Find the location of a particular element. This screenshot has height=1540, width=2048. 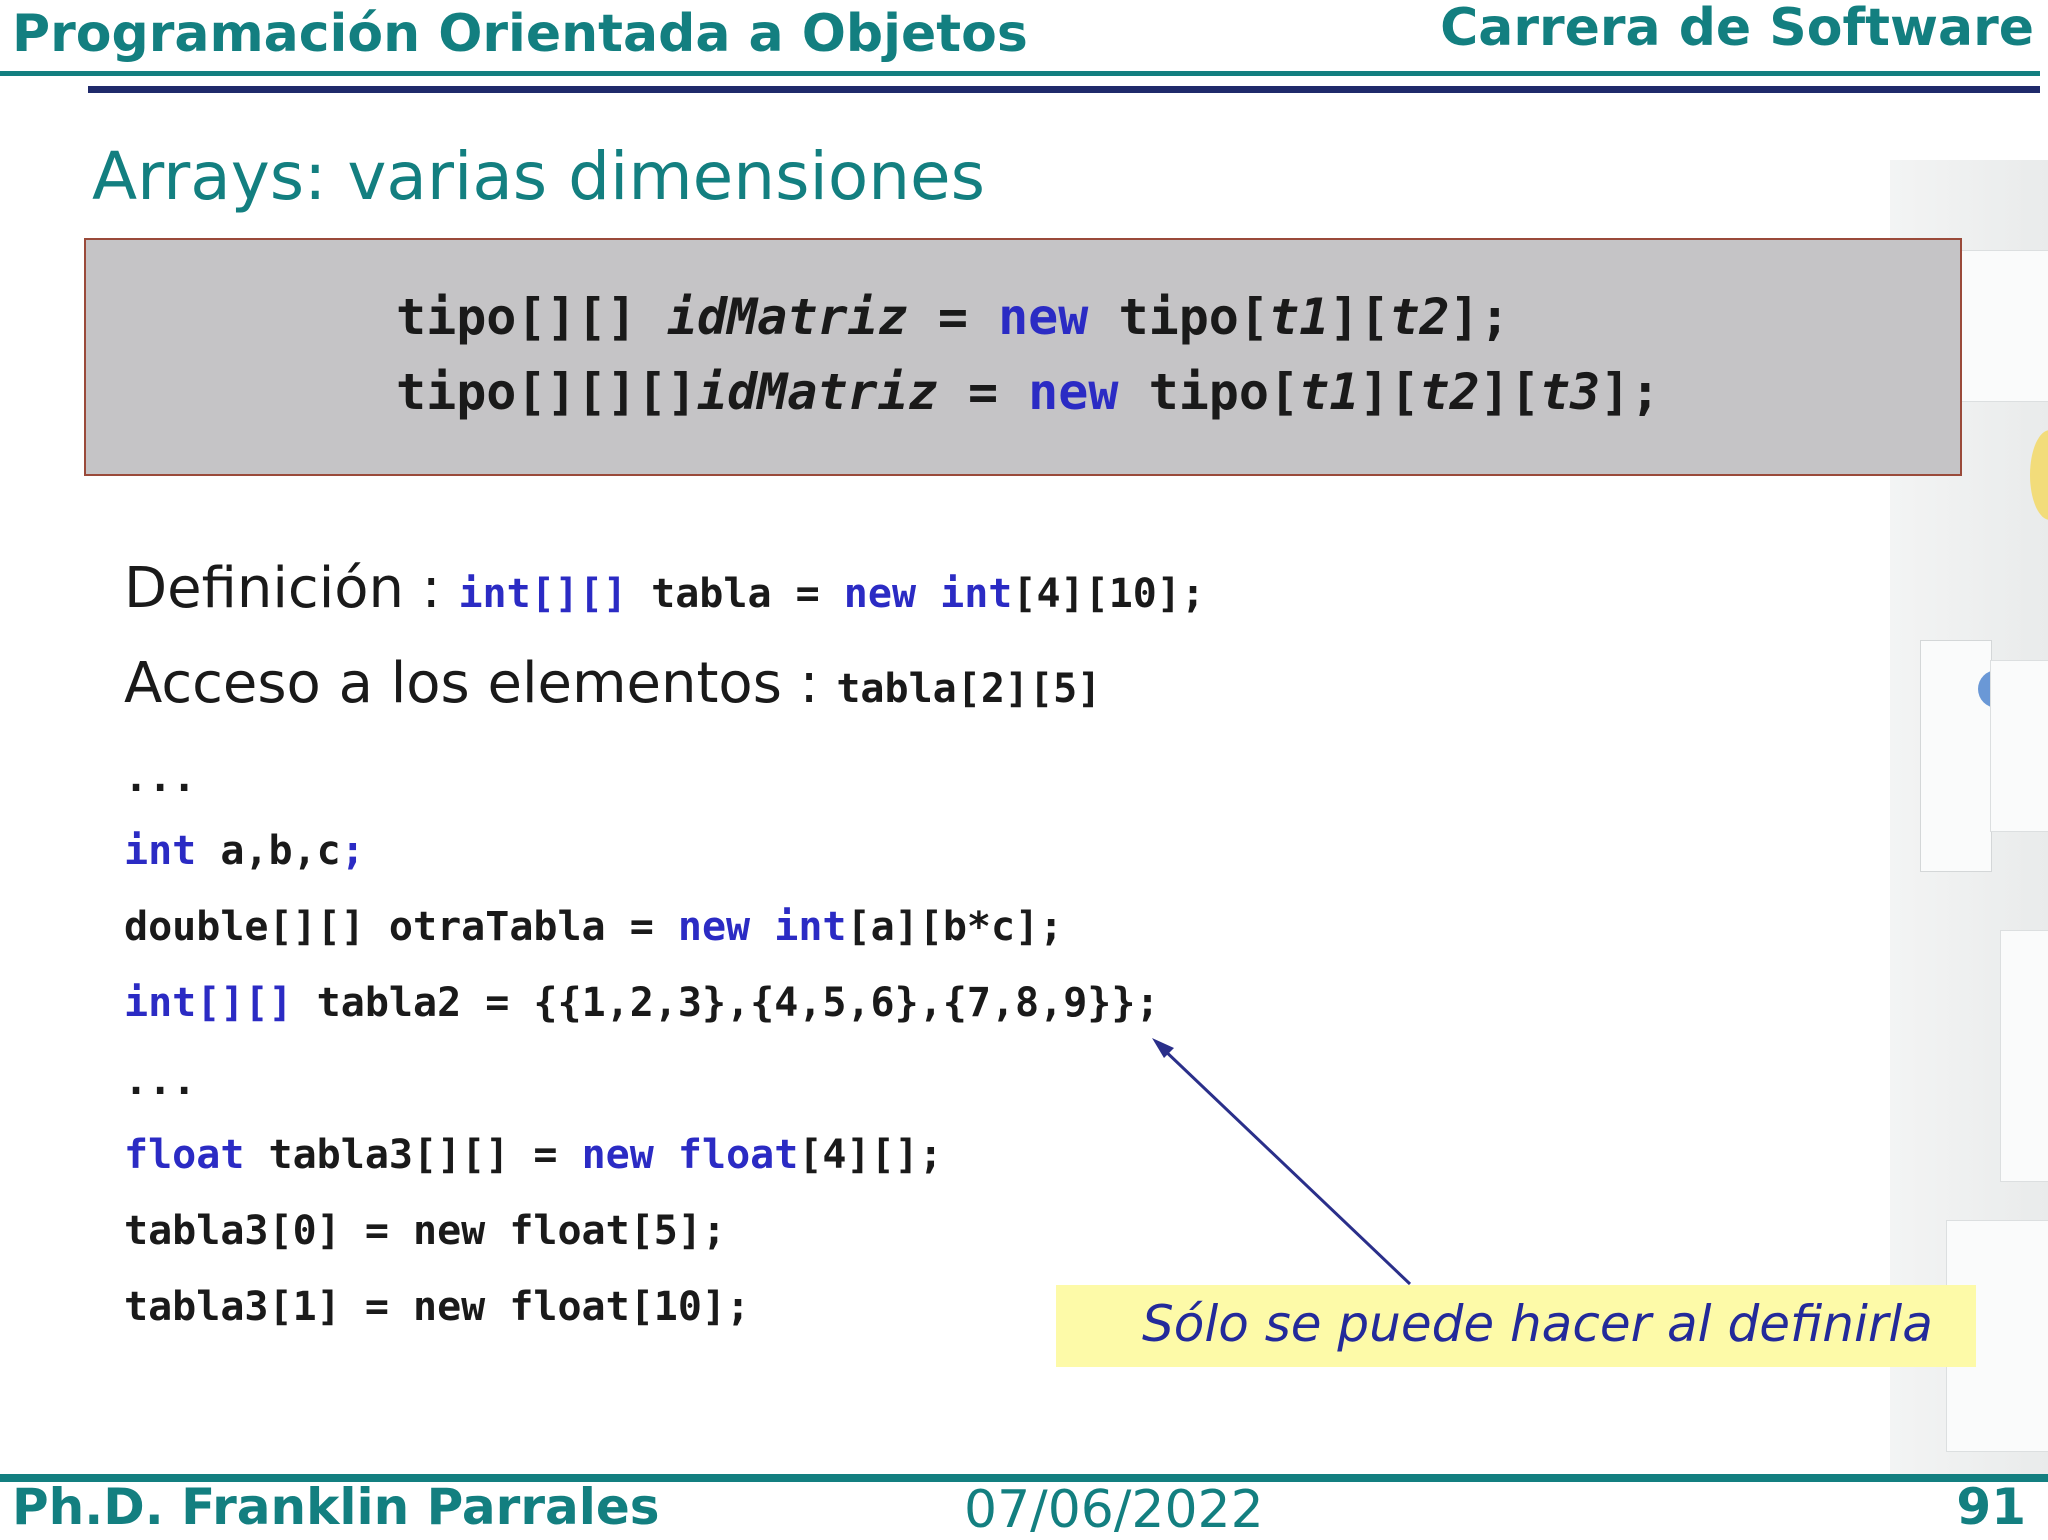

footer-date: 07/06/2022 is located at coordinates (1114, 1510).